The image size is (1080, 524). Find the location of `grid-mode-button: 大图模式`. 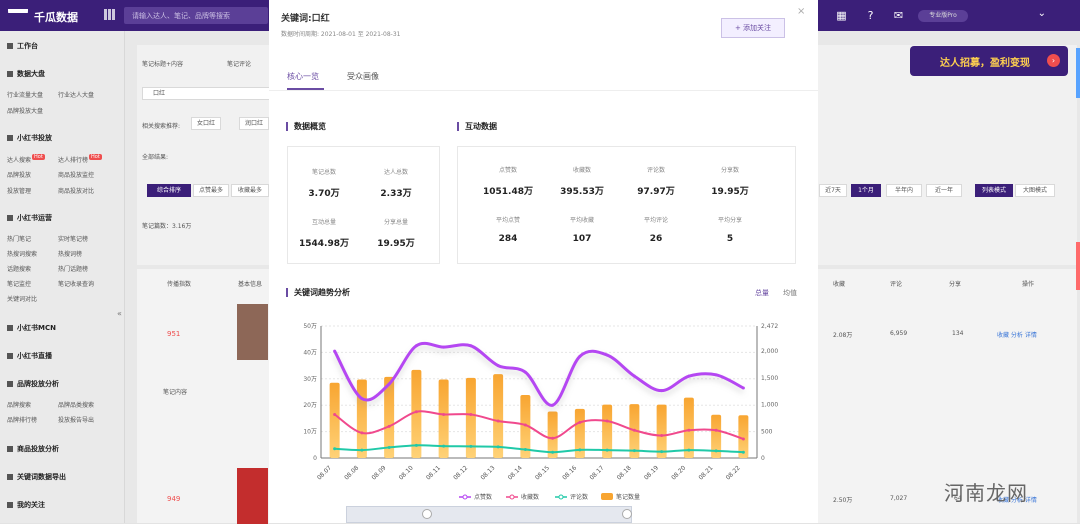

grid-mode-button: 大图模式 is located at coordinates (1035, 190).